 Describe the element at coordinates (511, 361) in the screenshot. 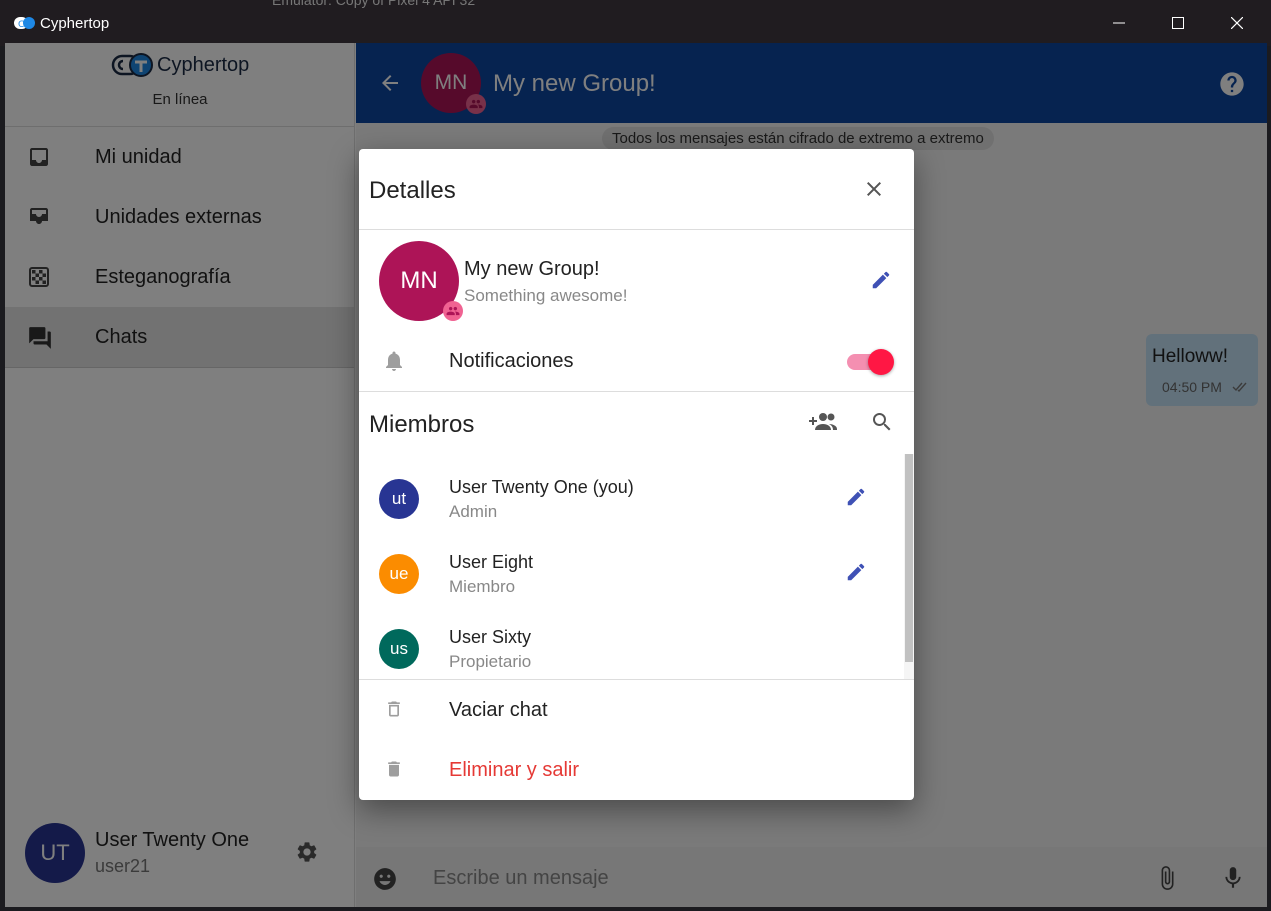

I see `notifications-label: Notificaciones` at that location.